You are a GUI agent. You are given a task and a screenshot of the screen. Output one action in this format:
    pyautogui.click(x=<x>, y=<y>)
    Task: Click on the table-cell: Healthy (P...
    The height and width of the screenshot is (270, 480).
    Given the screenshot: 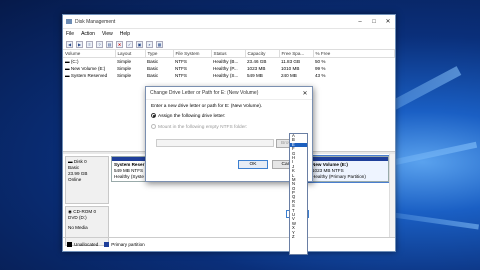 What is the action you would take?
    pyautogui.click(x=225, y=68)
    